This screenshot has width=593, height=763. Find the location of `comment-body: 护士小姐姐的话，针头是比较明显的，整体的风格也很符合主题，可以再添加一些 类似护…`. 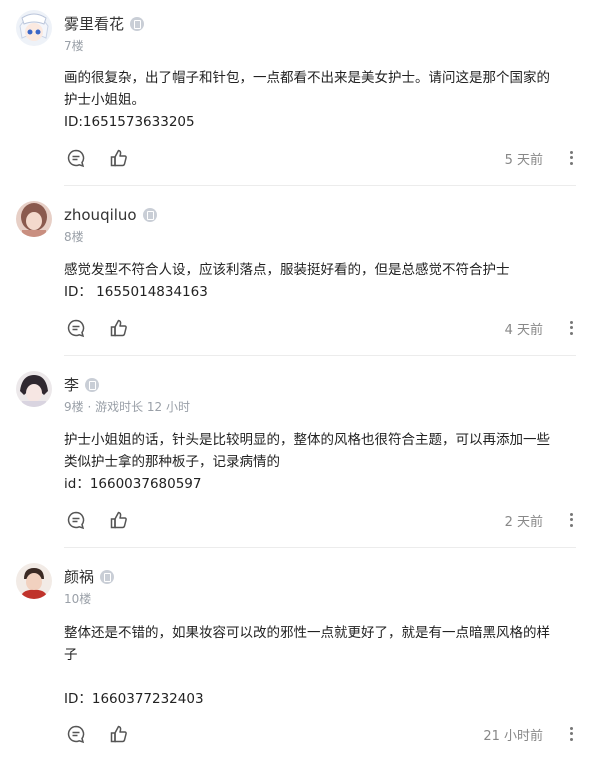

comment-body: 护士小姐姐的话，针头是比较明显的，整体的风格也很符合主题，可以再添加一些 类似护… is located at coordinates (307, 462).